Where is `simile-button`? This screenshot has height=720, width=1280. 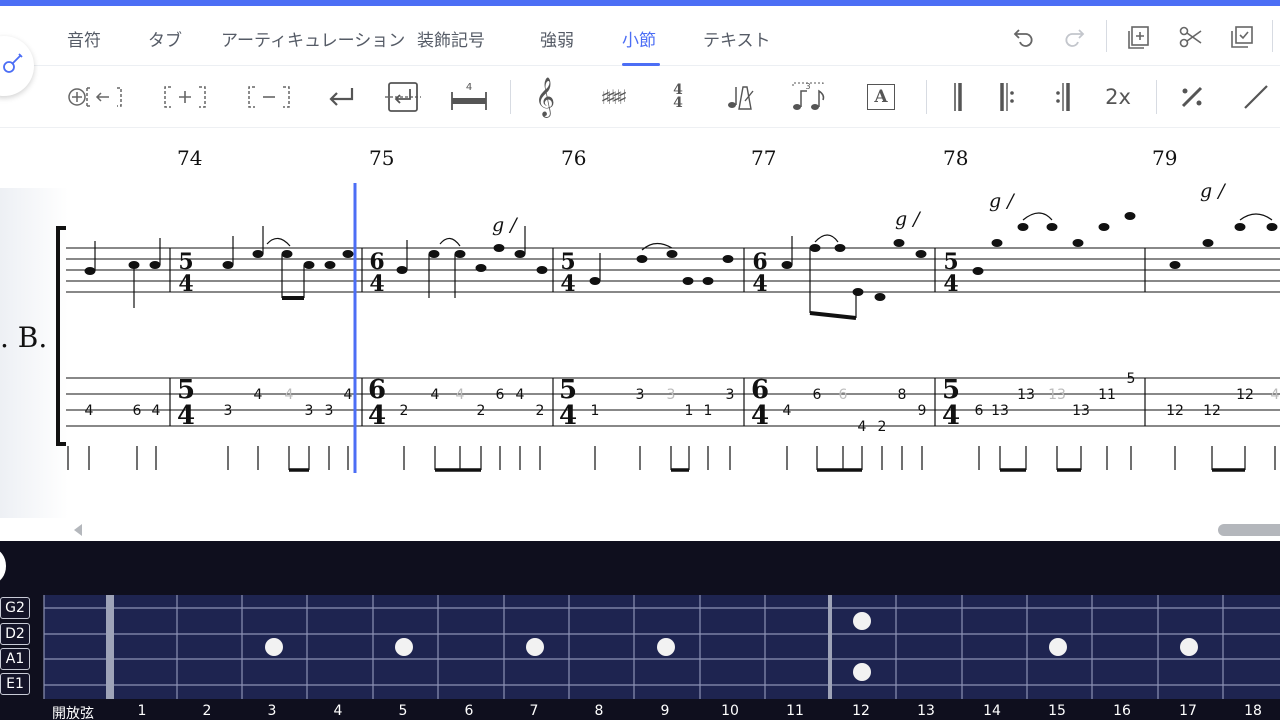 simile-button is located at coordinates (1192, 97).